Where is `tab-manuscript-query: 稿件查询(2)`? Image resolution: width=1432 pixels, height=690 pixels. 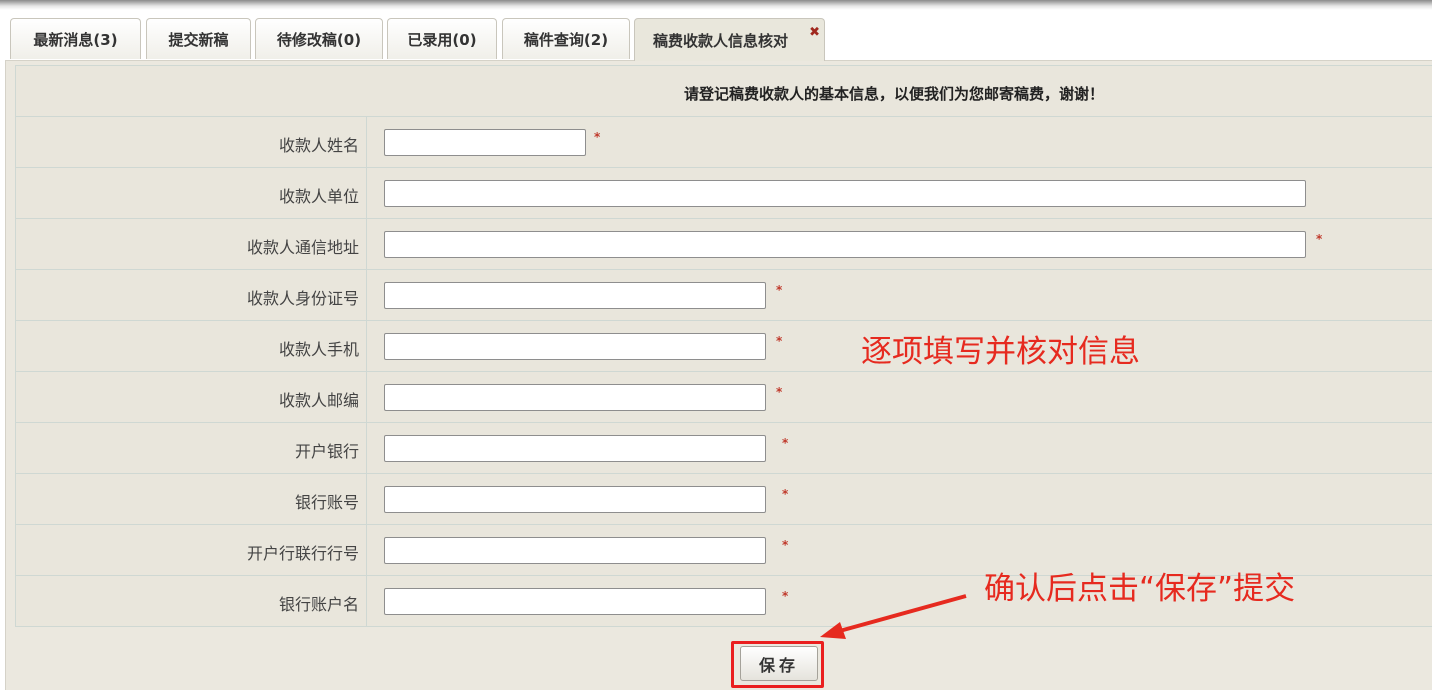
tab-manuscript-query: 稿件查询(2) is located at coordinates (566, 38).